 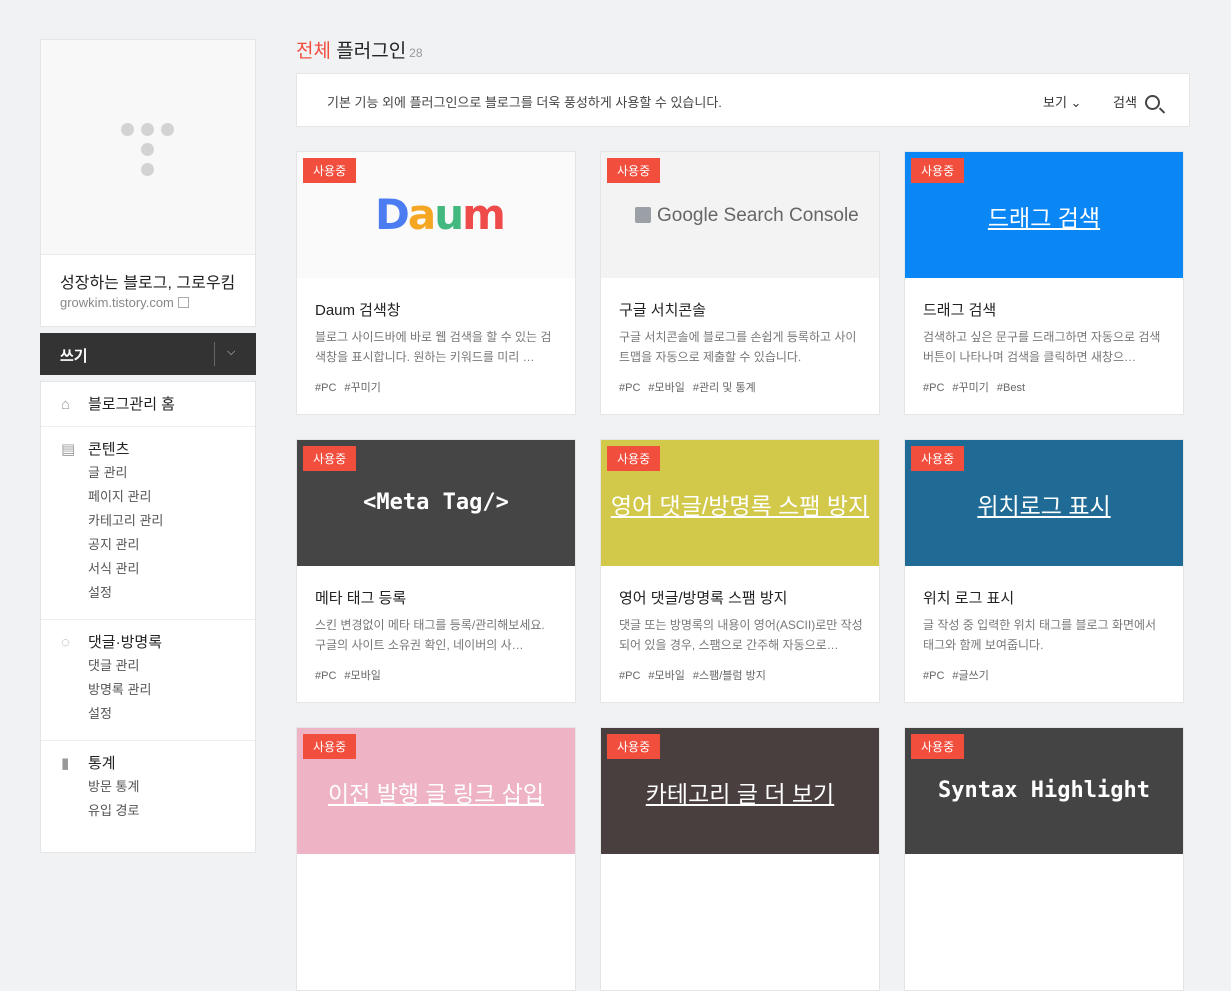 What do you see at coordinates (171, 811) in the screenshot?
I see `submenu-item: 유입 경로` at bounding box center [171, 811].